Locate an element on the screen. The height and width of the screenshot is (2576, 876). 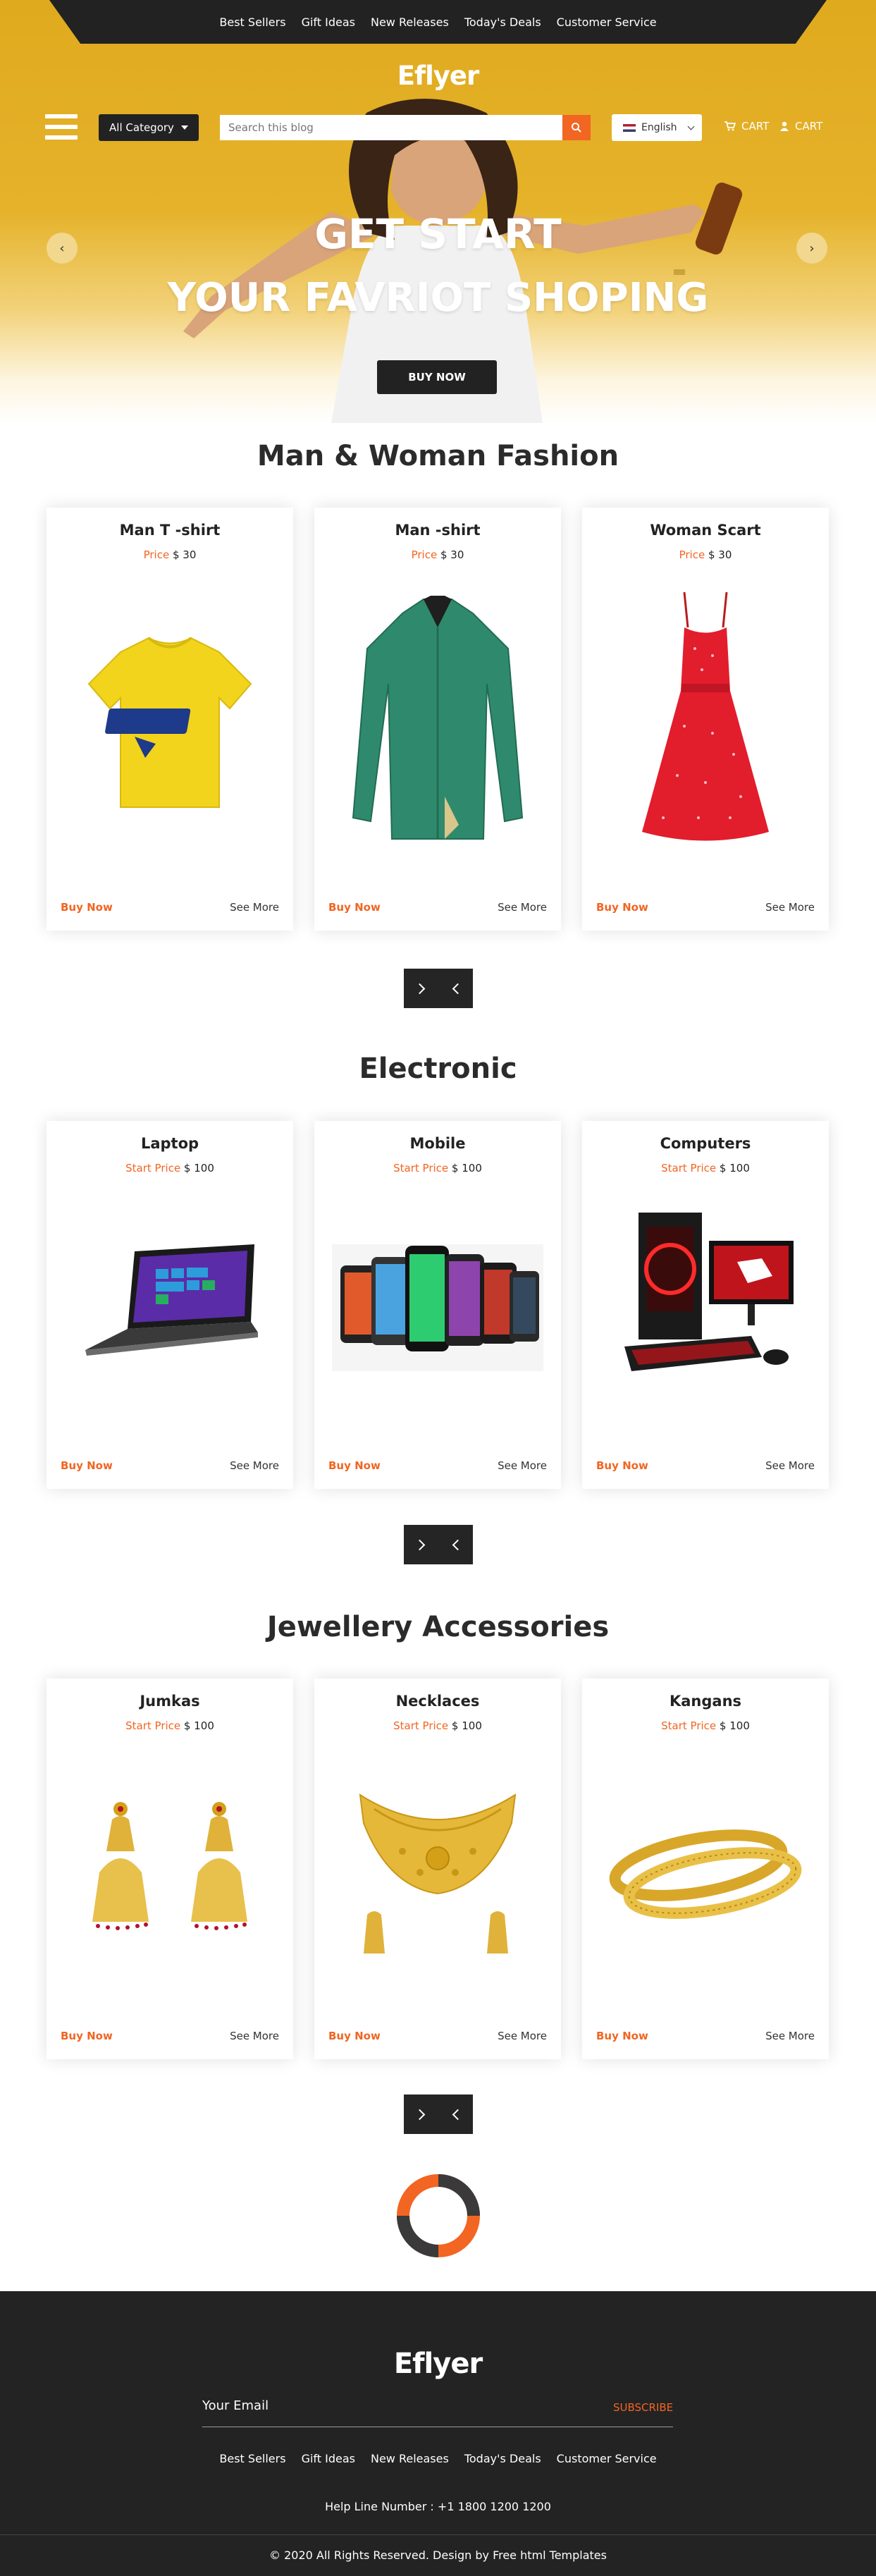
product-name: Woman Scart is located at coordinates (705, 530).